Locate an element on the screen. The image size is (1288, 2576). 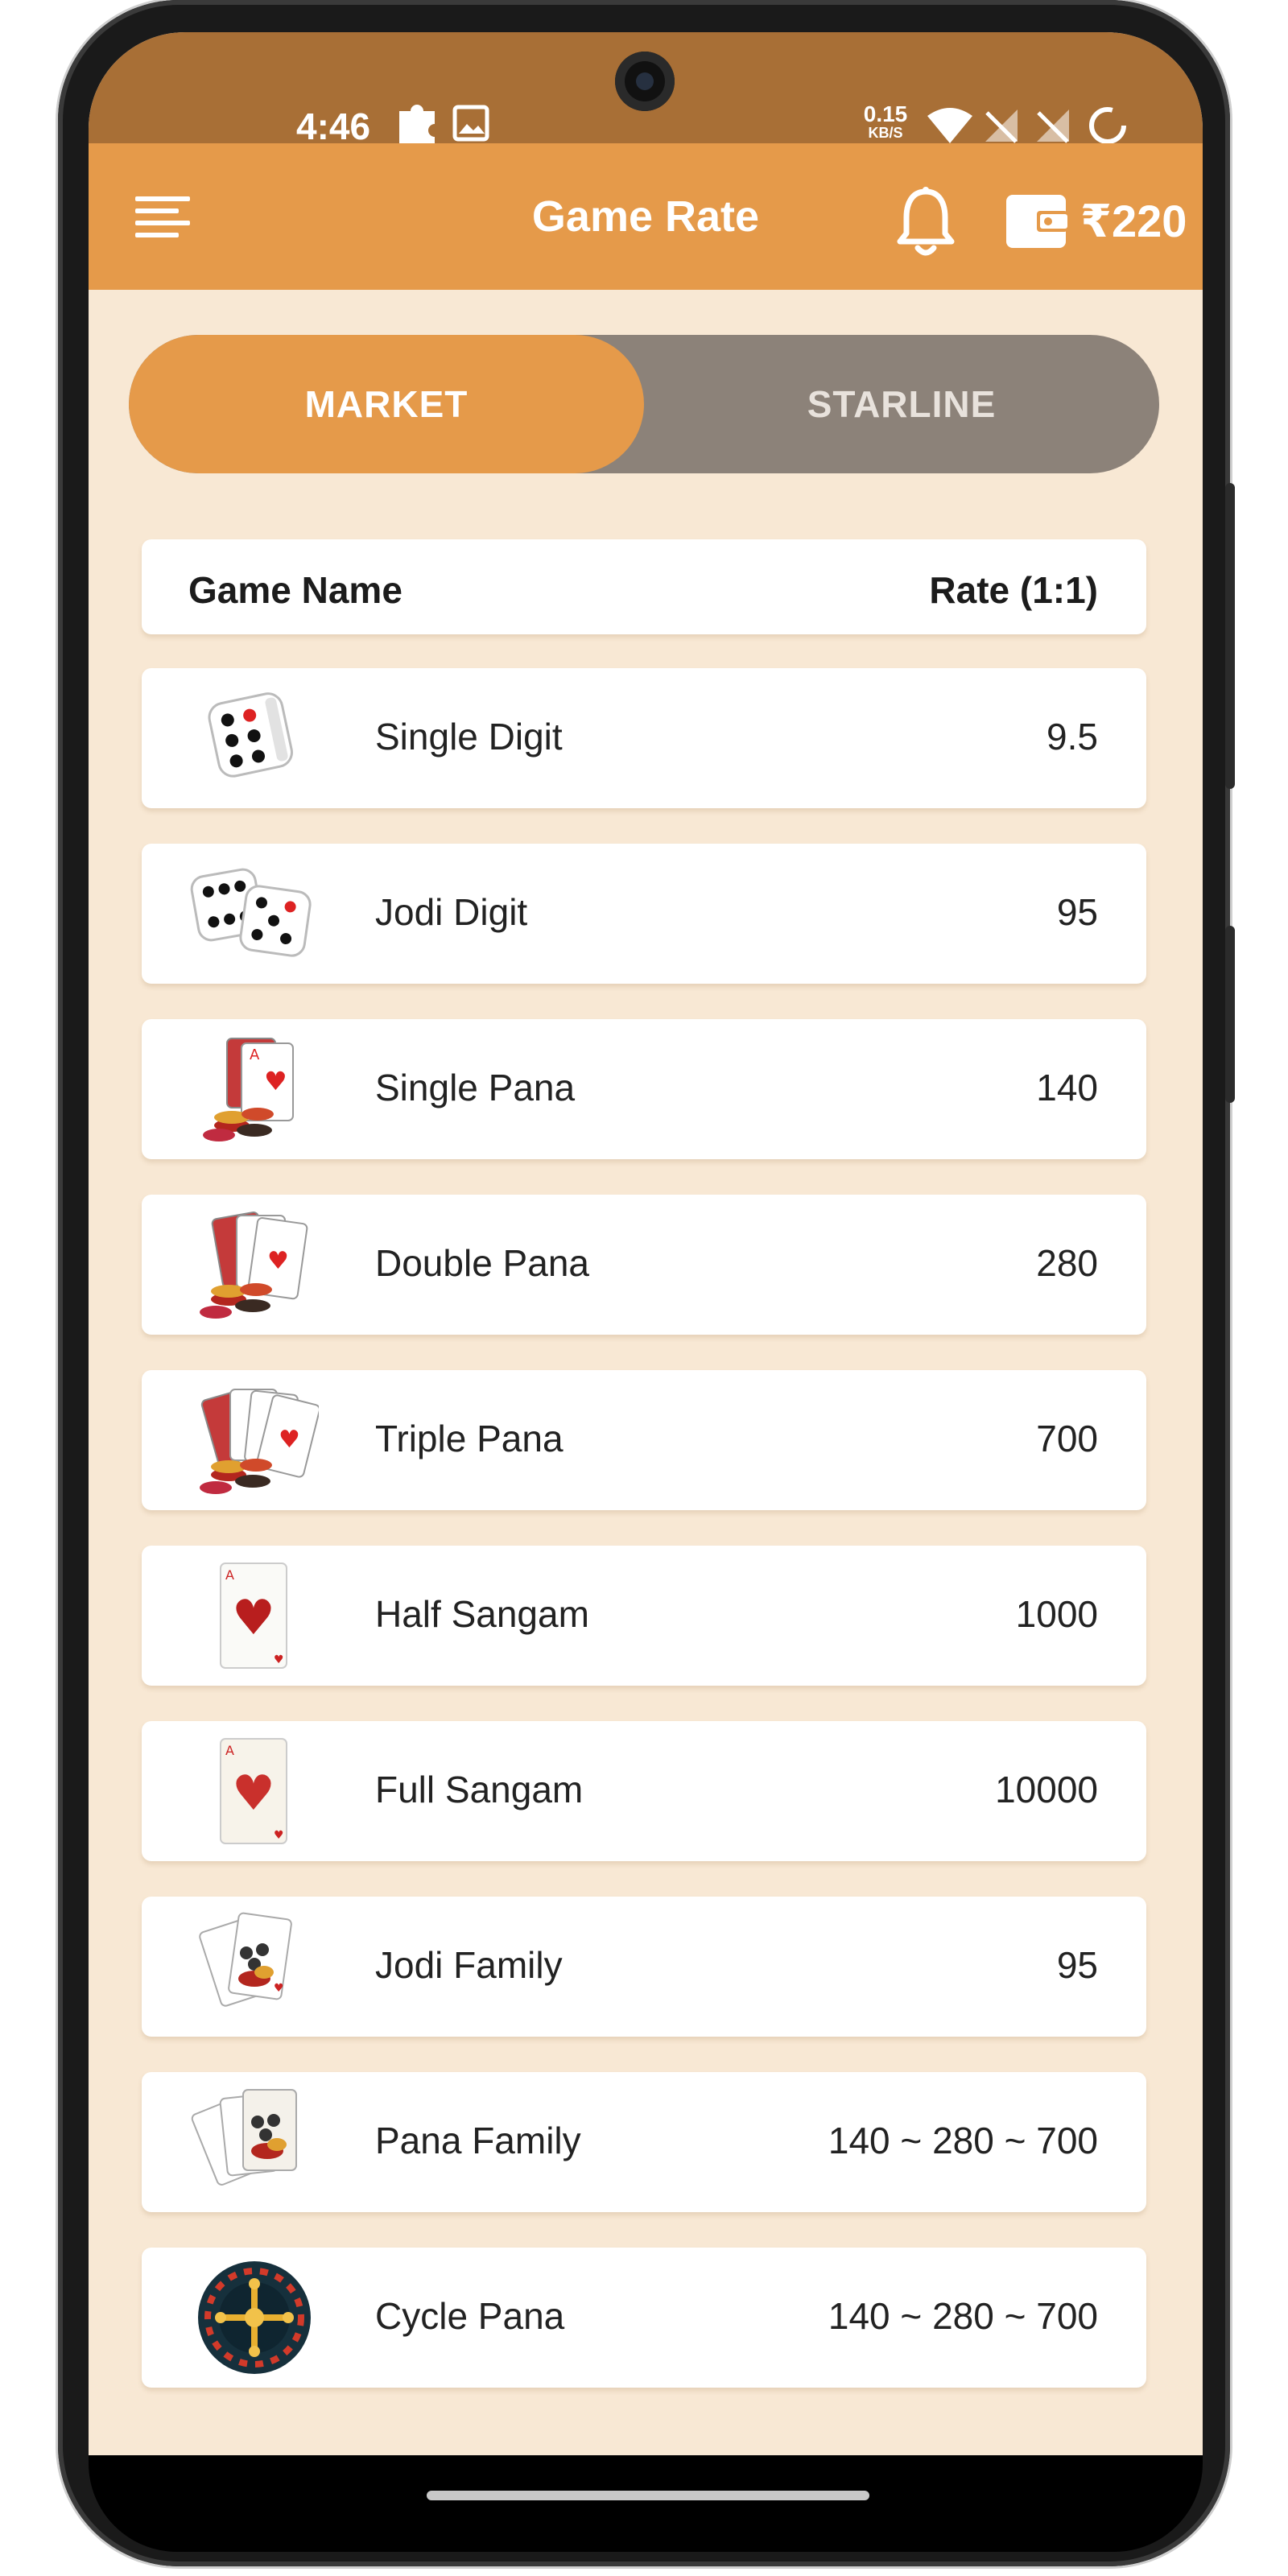
net-speed-value: 0.15 is located at coordinates (885, 113).